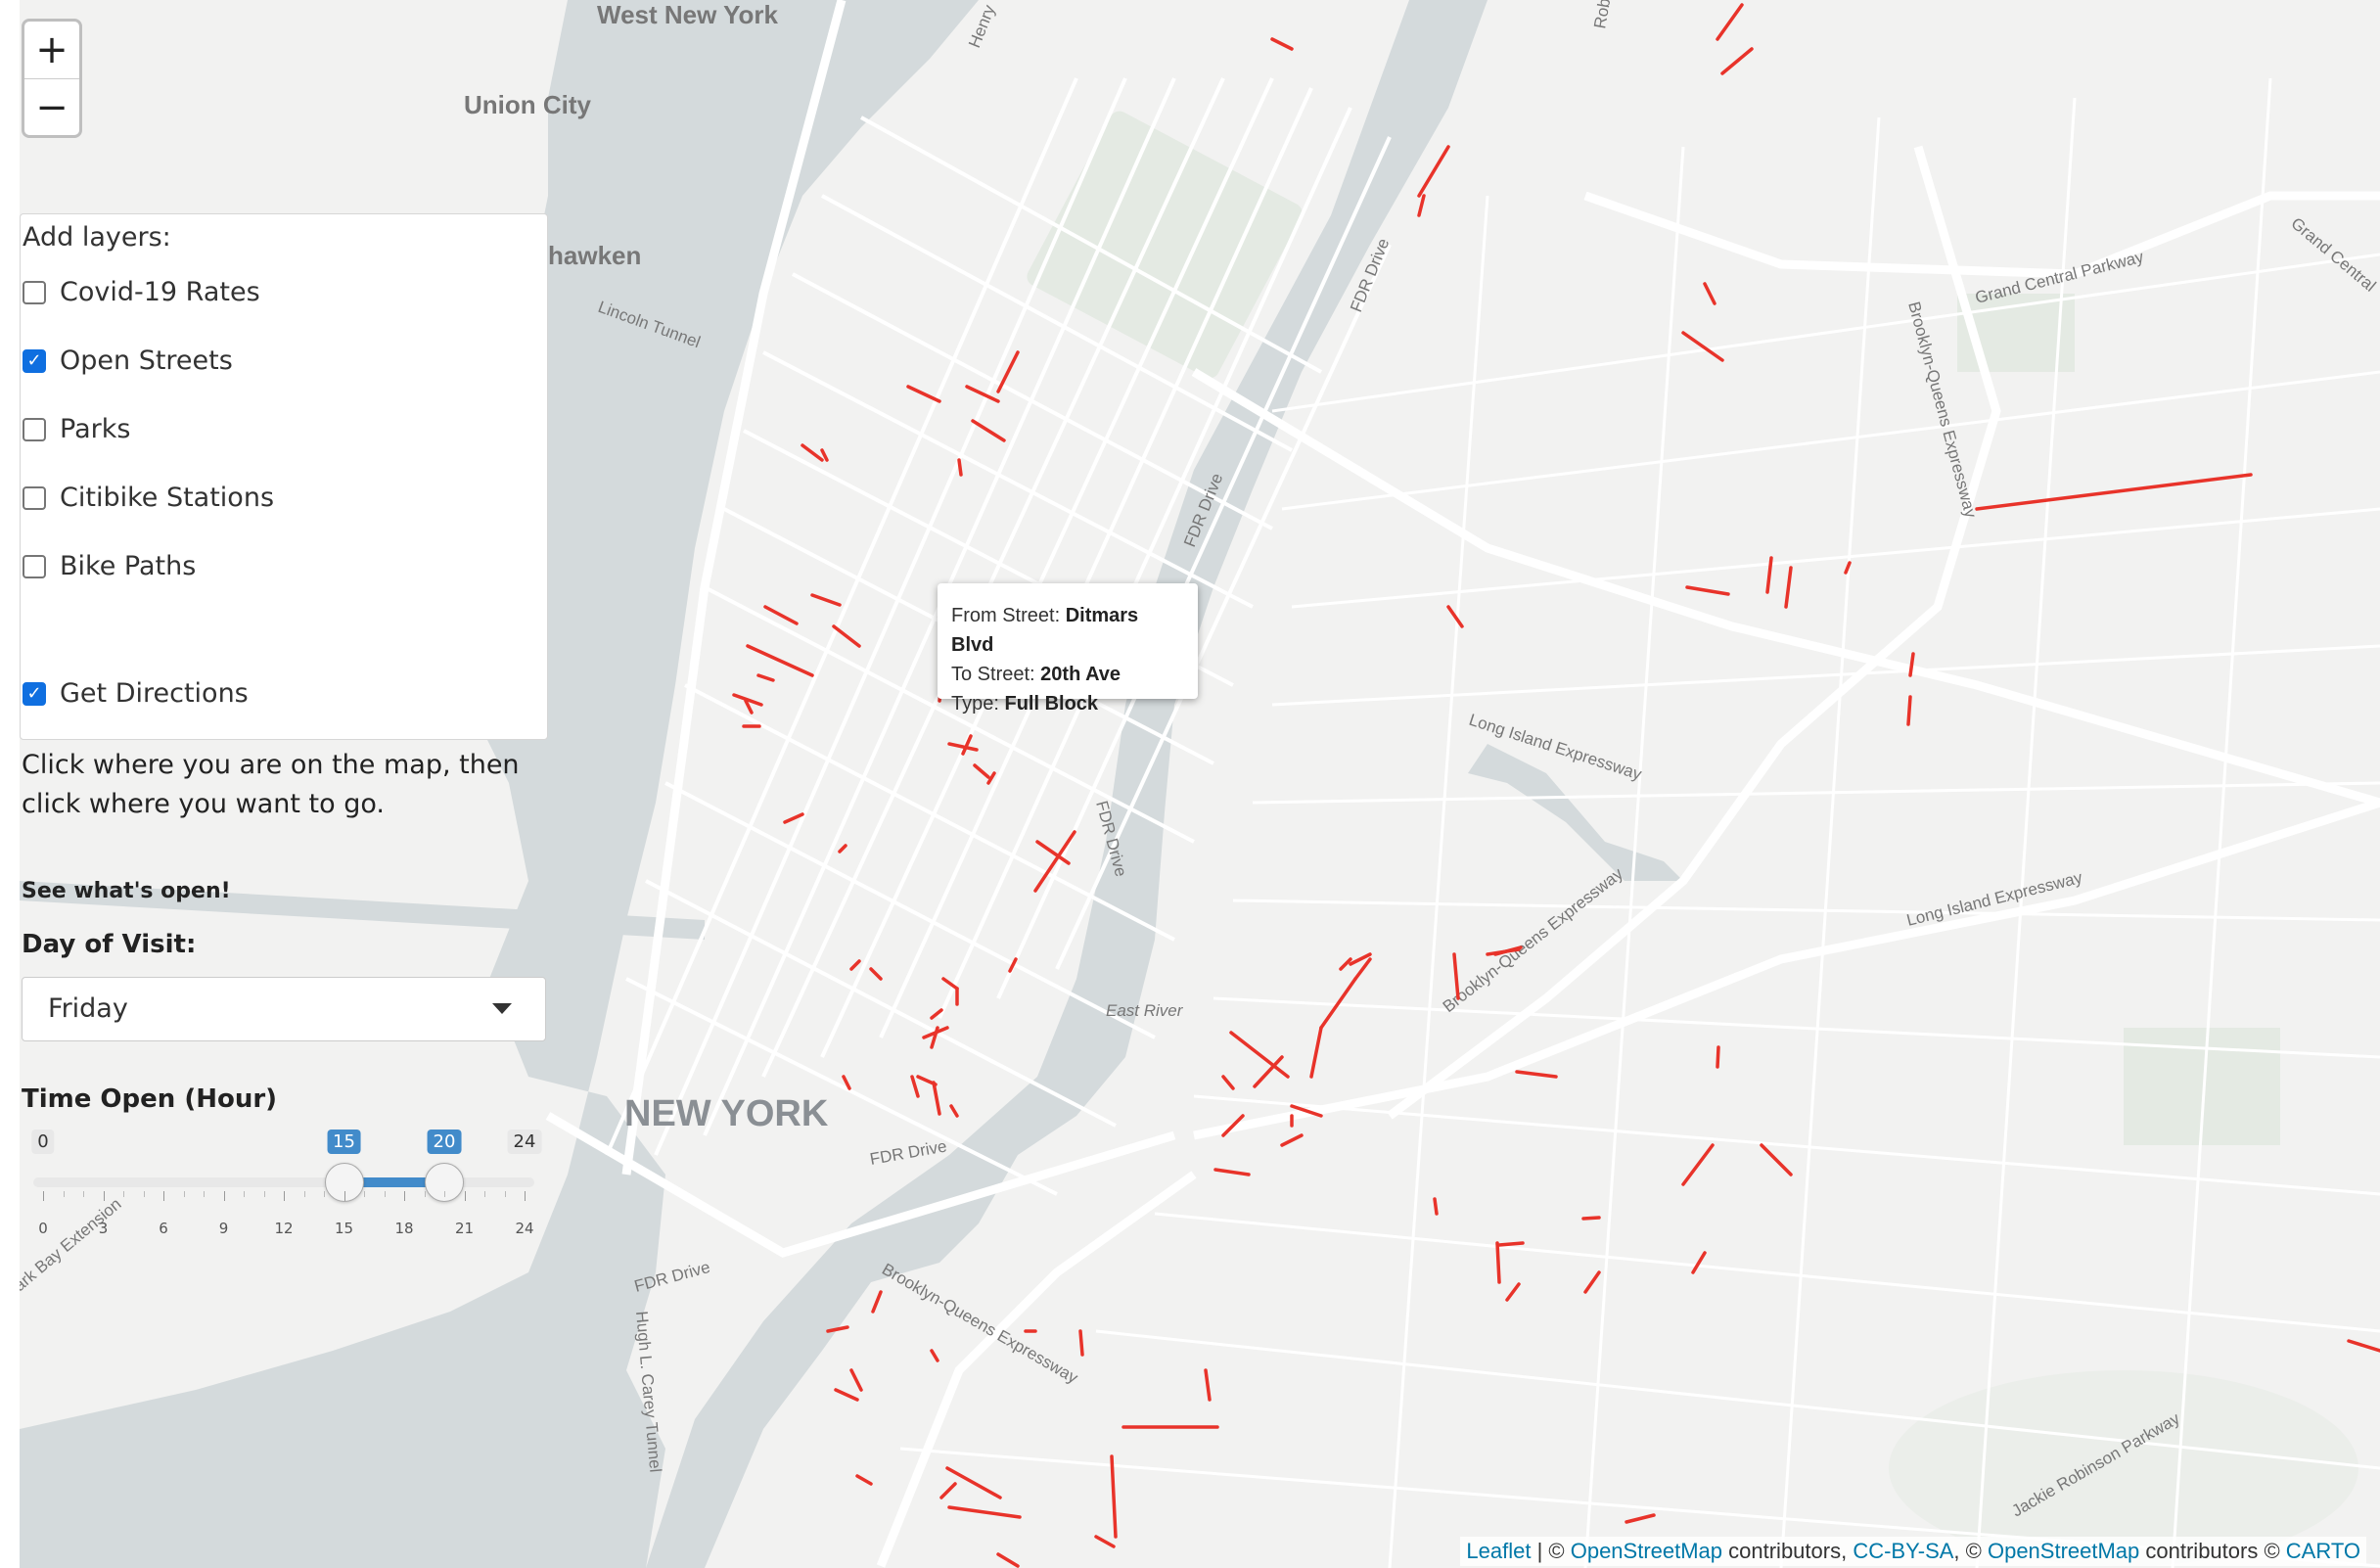  I want to click on map-label: Grand Central, so click(2333, 255).